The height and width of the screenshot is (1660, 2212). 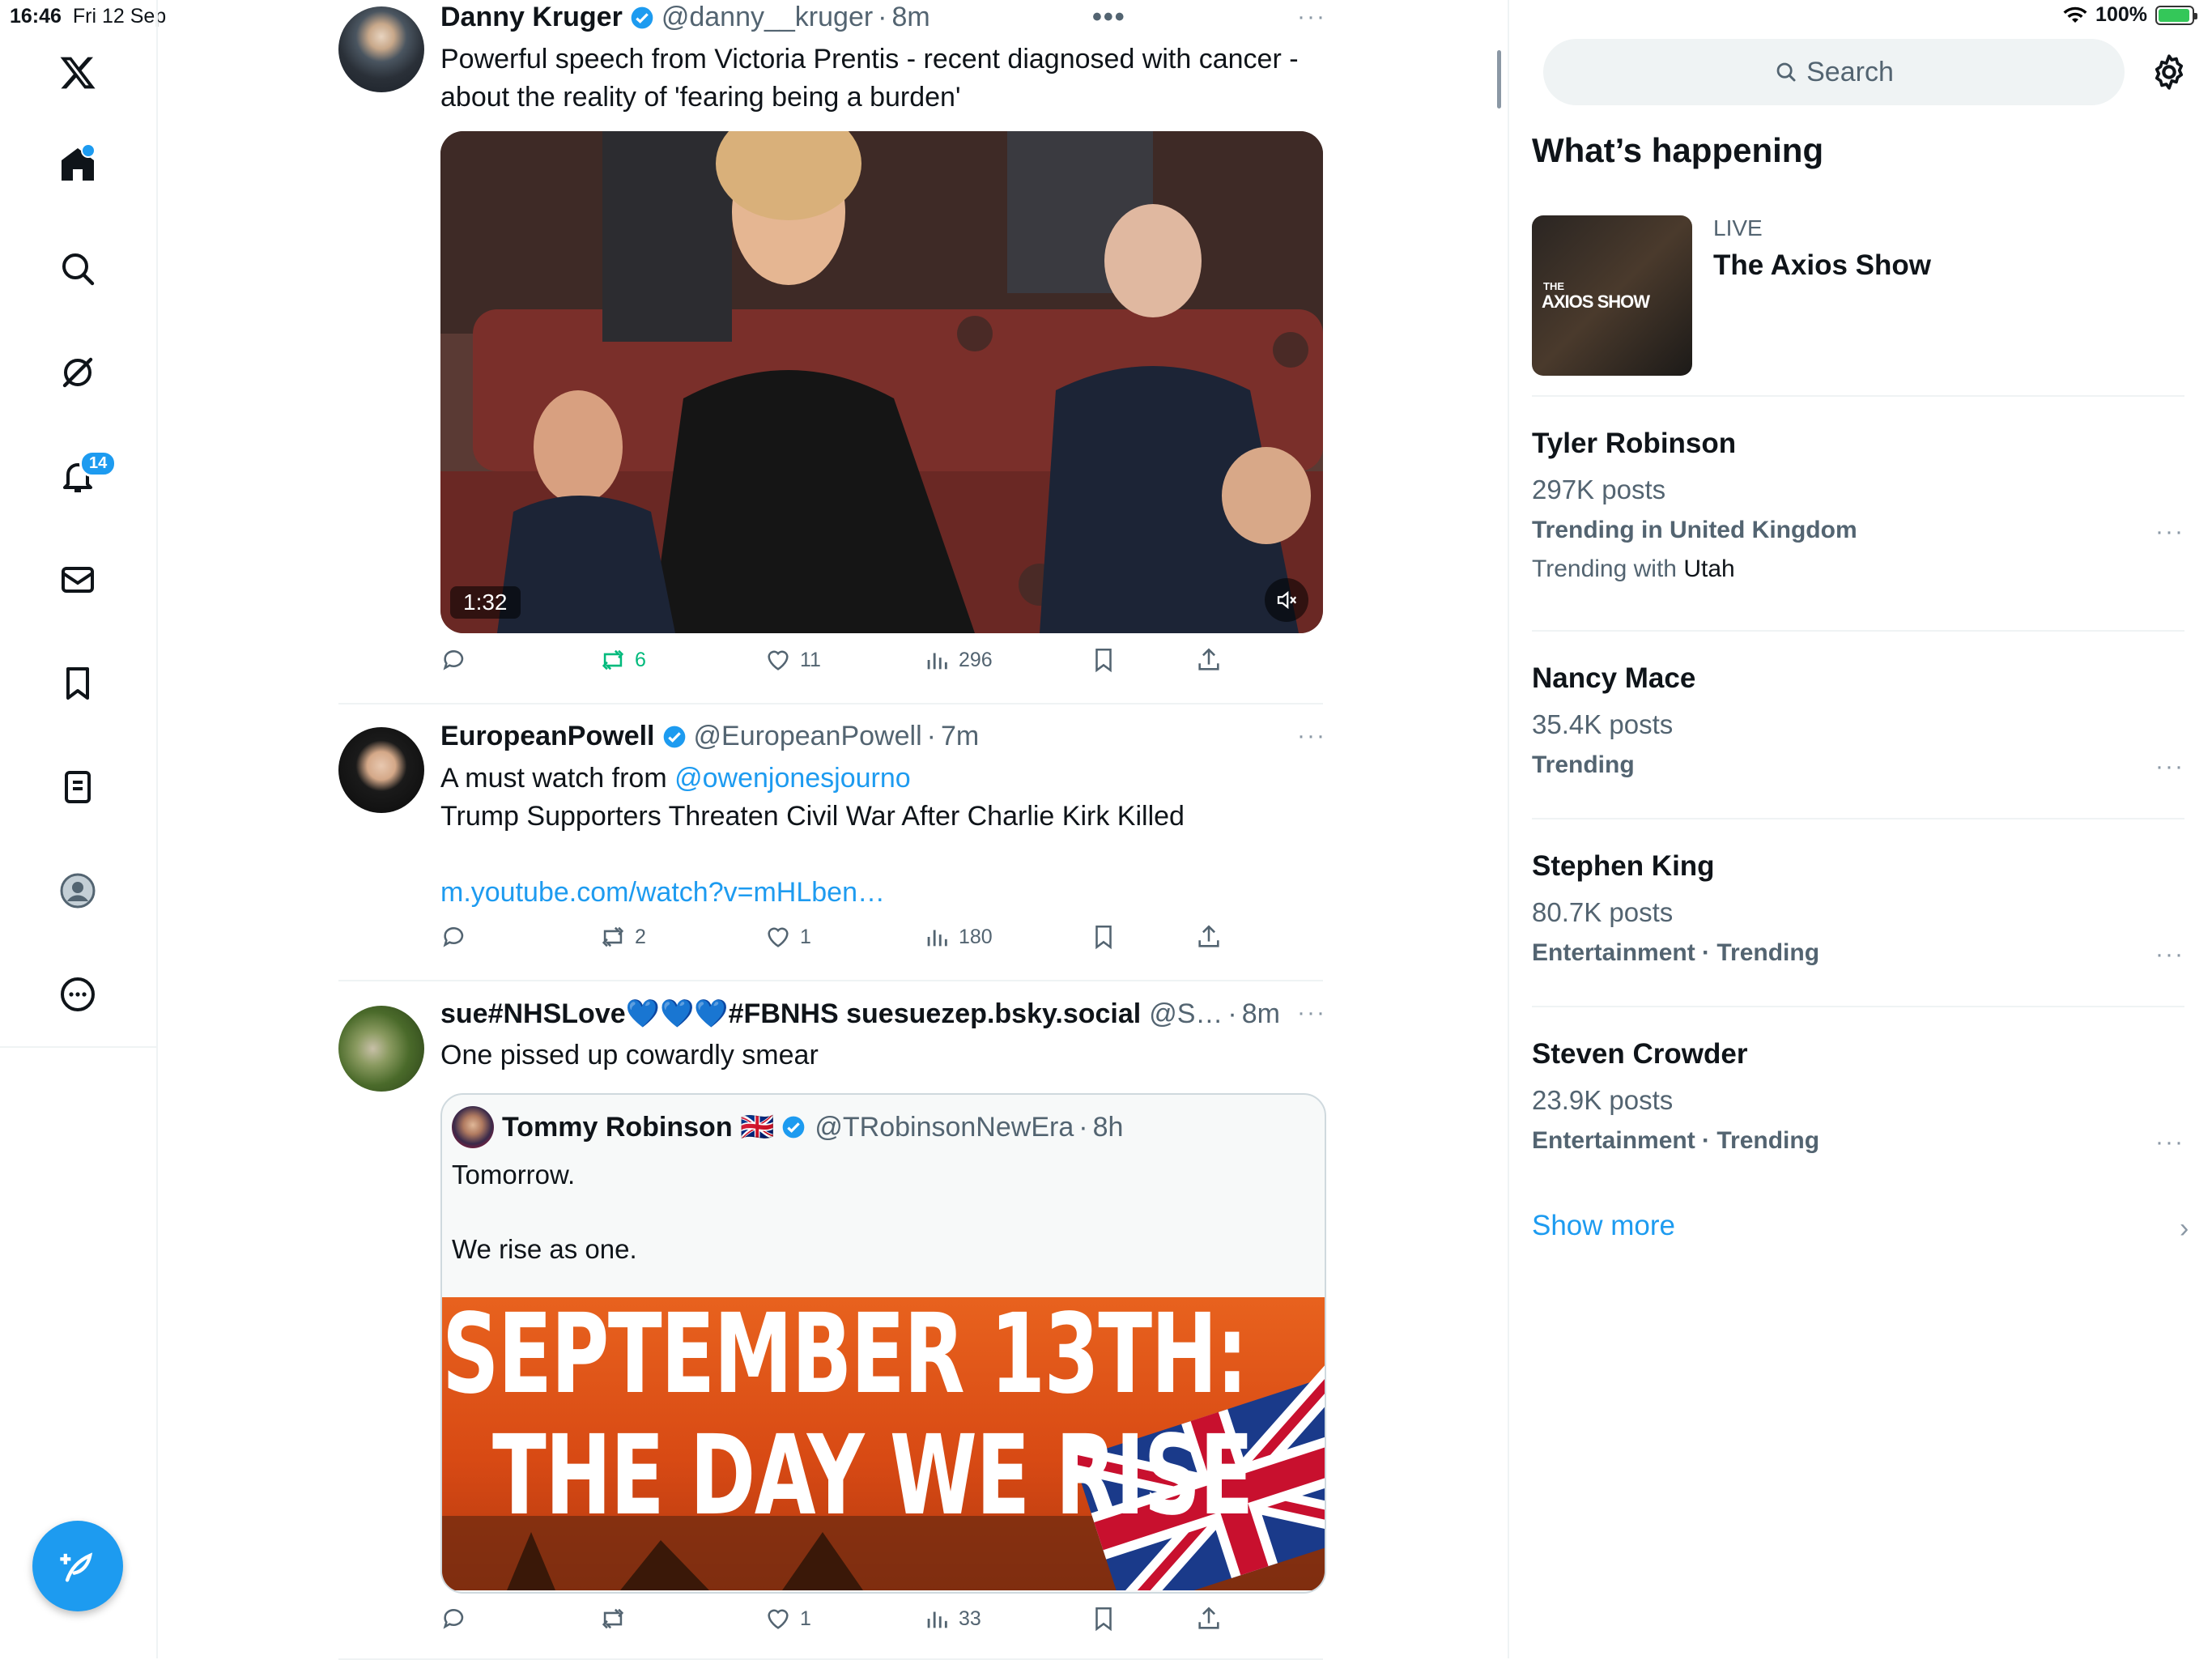 I want to click on author-name: EuropeanPowell, so click(x=548, y=737).